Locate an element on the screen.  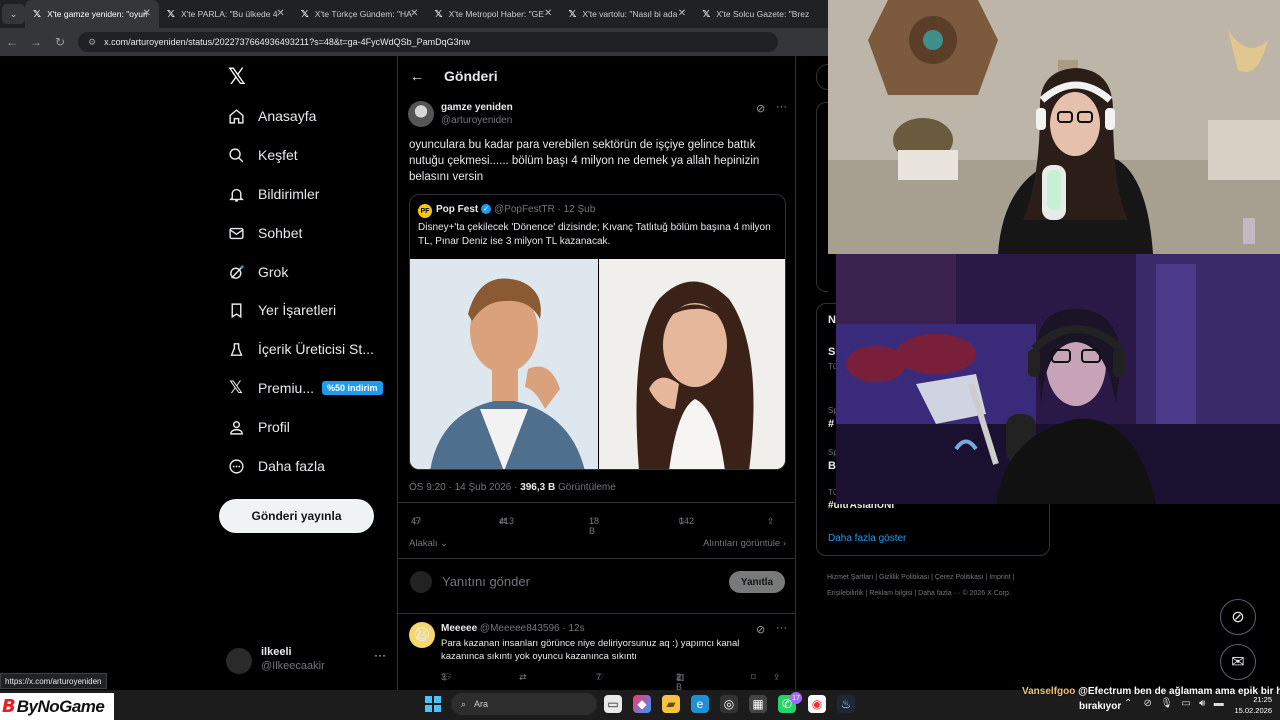
trend-item: B is located at coordinates (832, 466).